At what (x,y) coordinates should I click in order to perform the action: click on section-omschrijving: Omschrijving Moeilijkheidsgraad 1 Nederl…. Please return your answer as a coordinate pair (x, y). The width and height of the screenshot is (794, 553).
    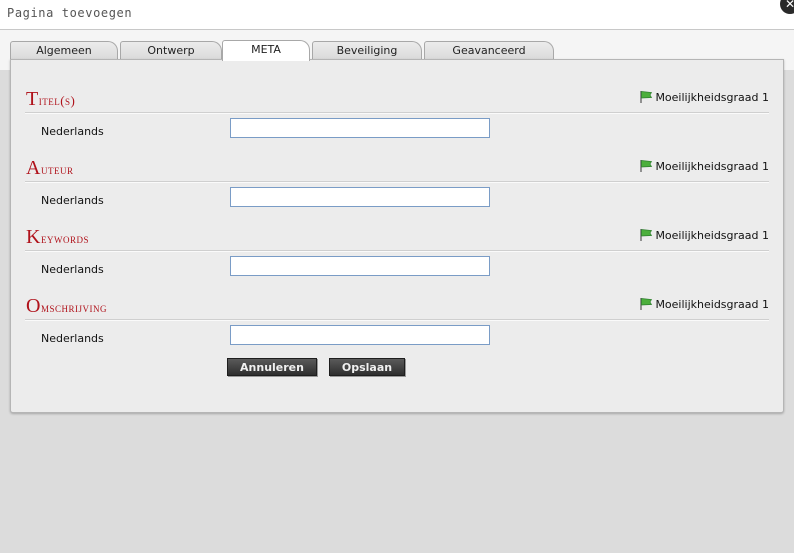
    Looking at the image, I should click on (397, 325).